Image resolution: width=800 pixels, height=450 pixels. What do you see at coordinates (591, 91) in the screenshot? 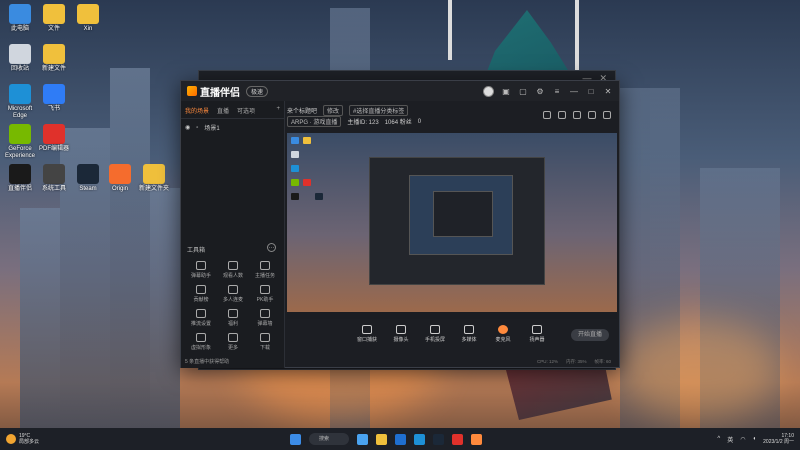
I see `maximize-button: □` at bounding box center [591, 91].